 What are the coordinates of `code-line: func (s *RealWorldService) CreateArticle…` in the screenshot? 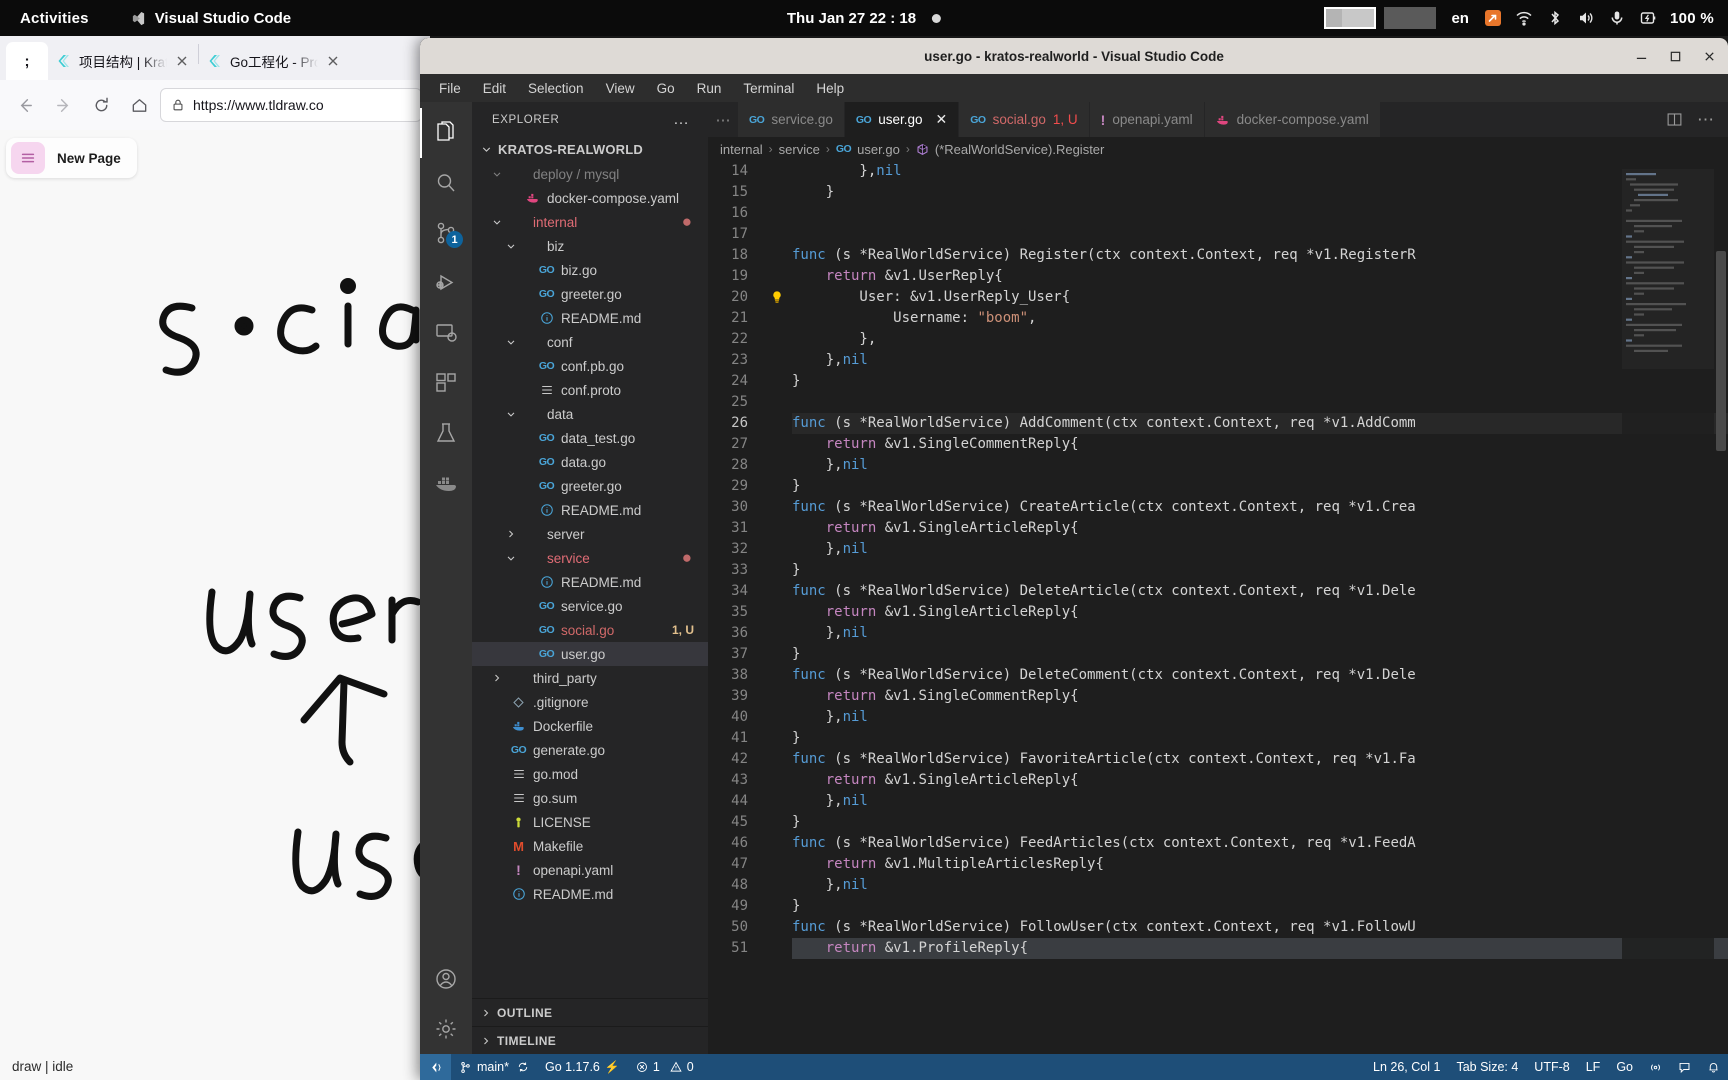 It's located at (1260, 507).